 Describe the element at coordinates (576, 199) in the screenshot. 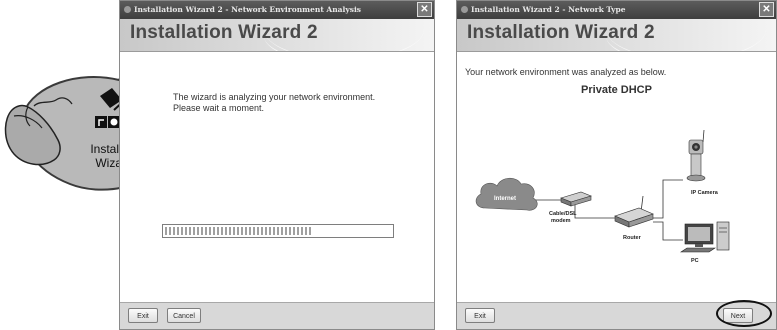

I see `modem-icon` at that location.